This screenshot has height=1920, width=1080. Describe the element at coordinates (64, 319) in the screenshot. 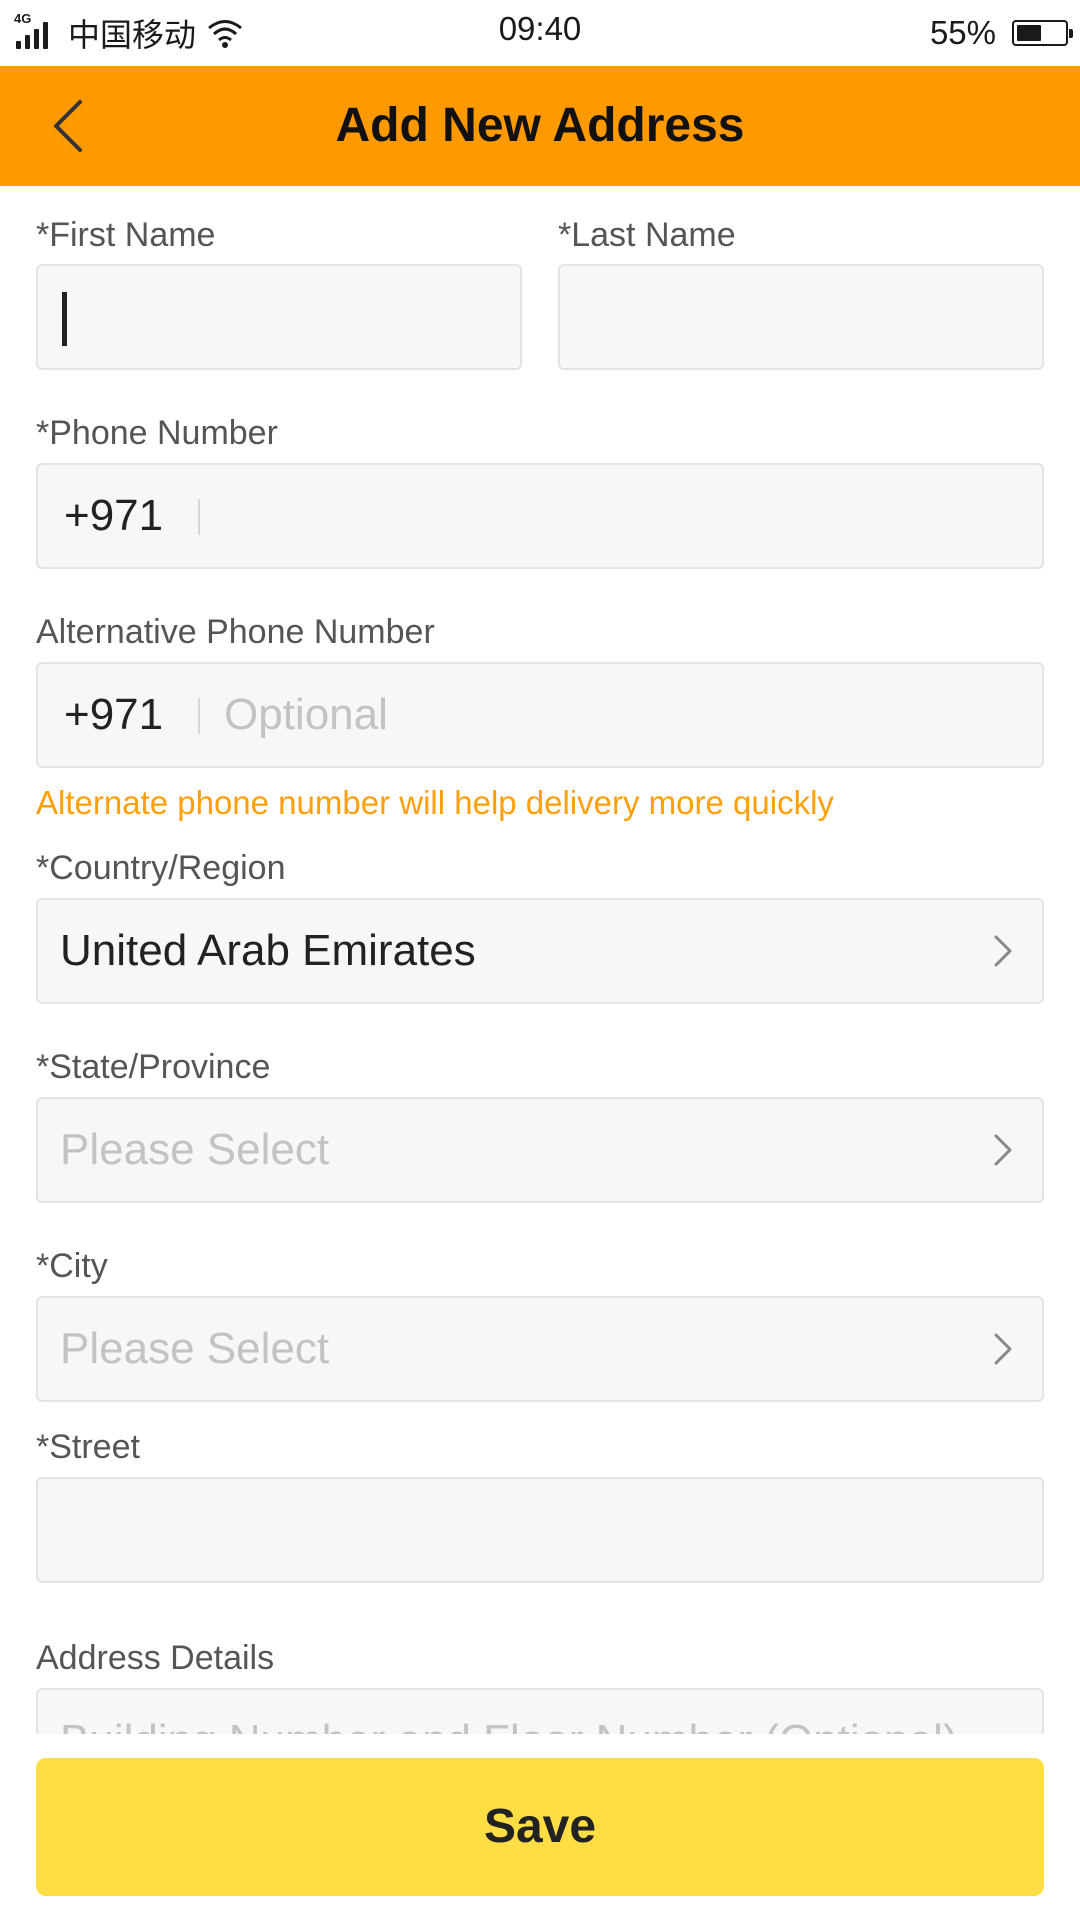

I see `text-cursor` at that location.